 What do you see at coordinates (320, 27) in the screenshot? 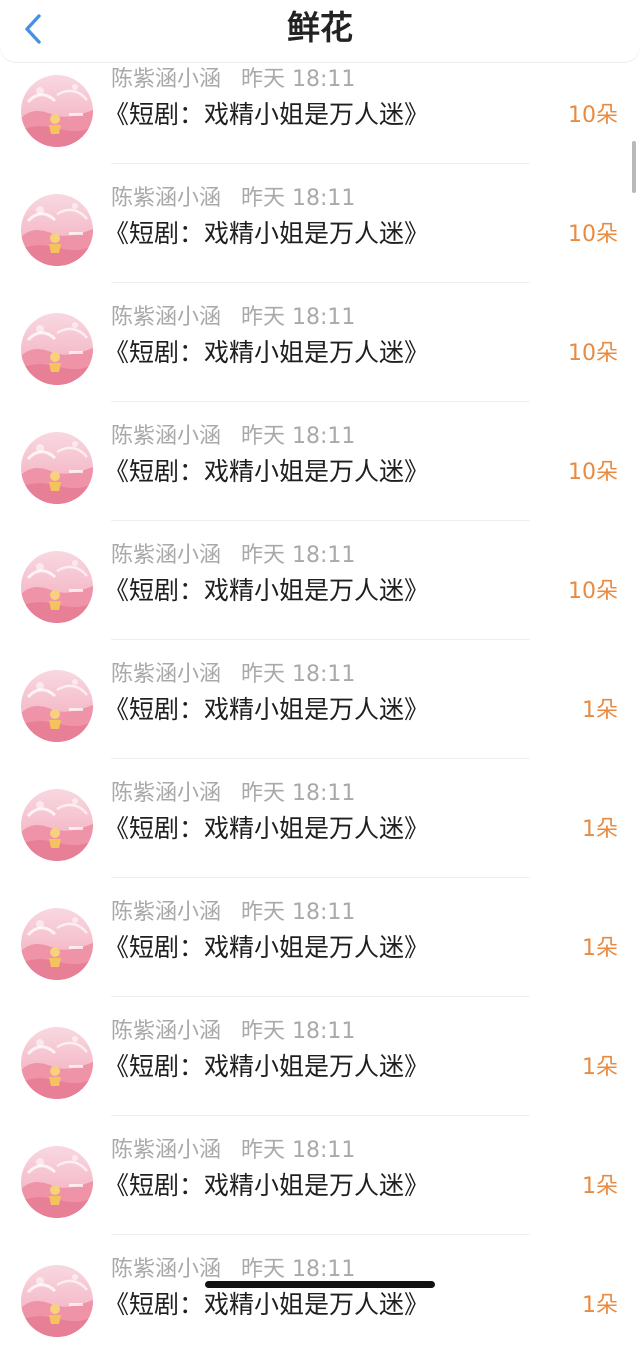
I see `page-title: 鲜花` at bounding box center [320, 27].